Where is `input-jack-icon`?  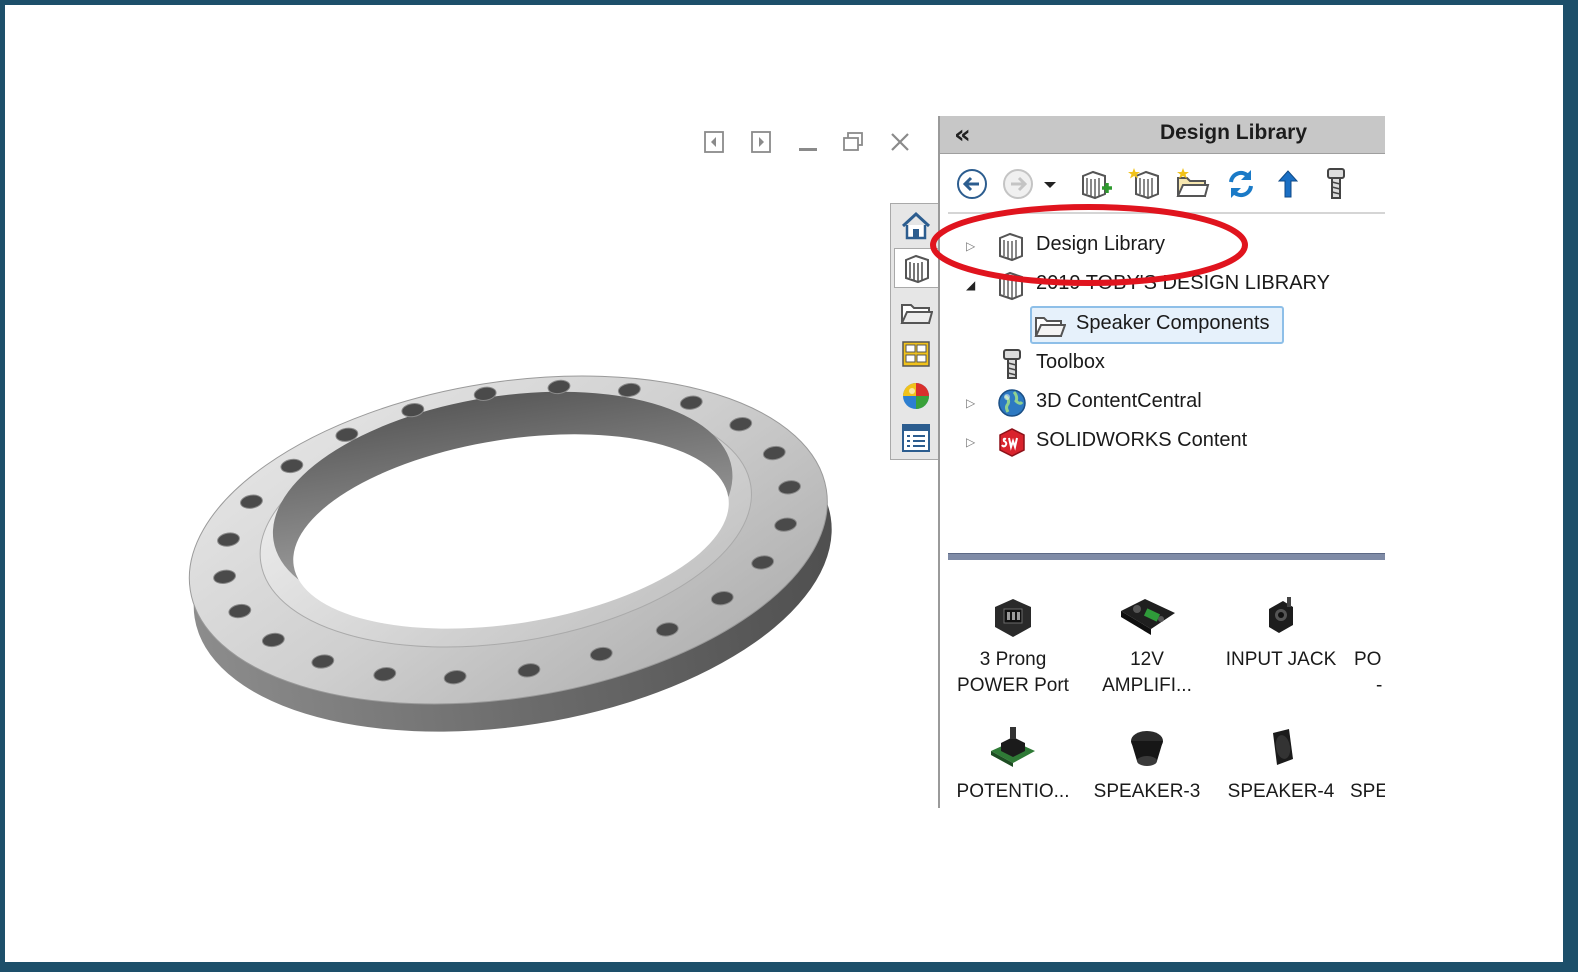
input-jack-icon is located at coordinates (1281, 618).